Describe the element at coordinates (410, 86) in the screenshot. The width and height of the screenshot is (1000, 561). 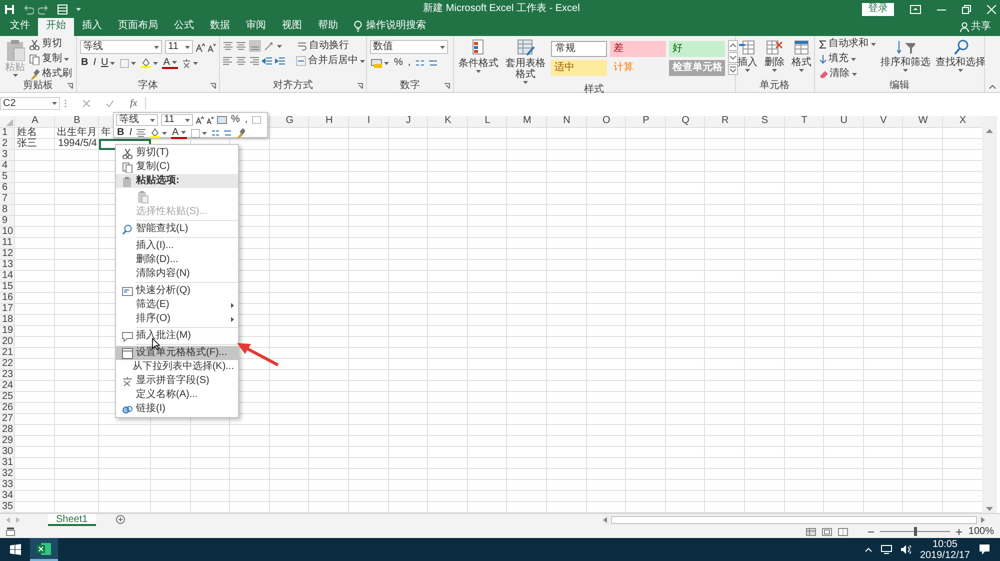
I see `group-label: 数字` at that location.